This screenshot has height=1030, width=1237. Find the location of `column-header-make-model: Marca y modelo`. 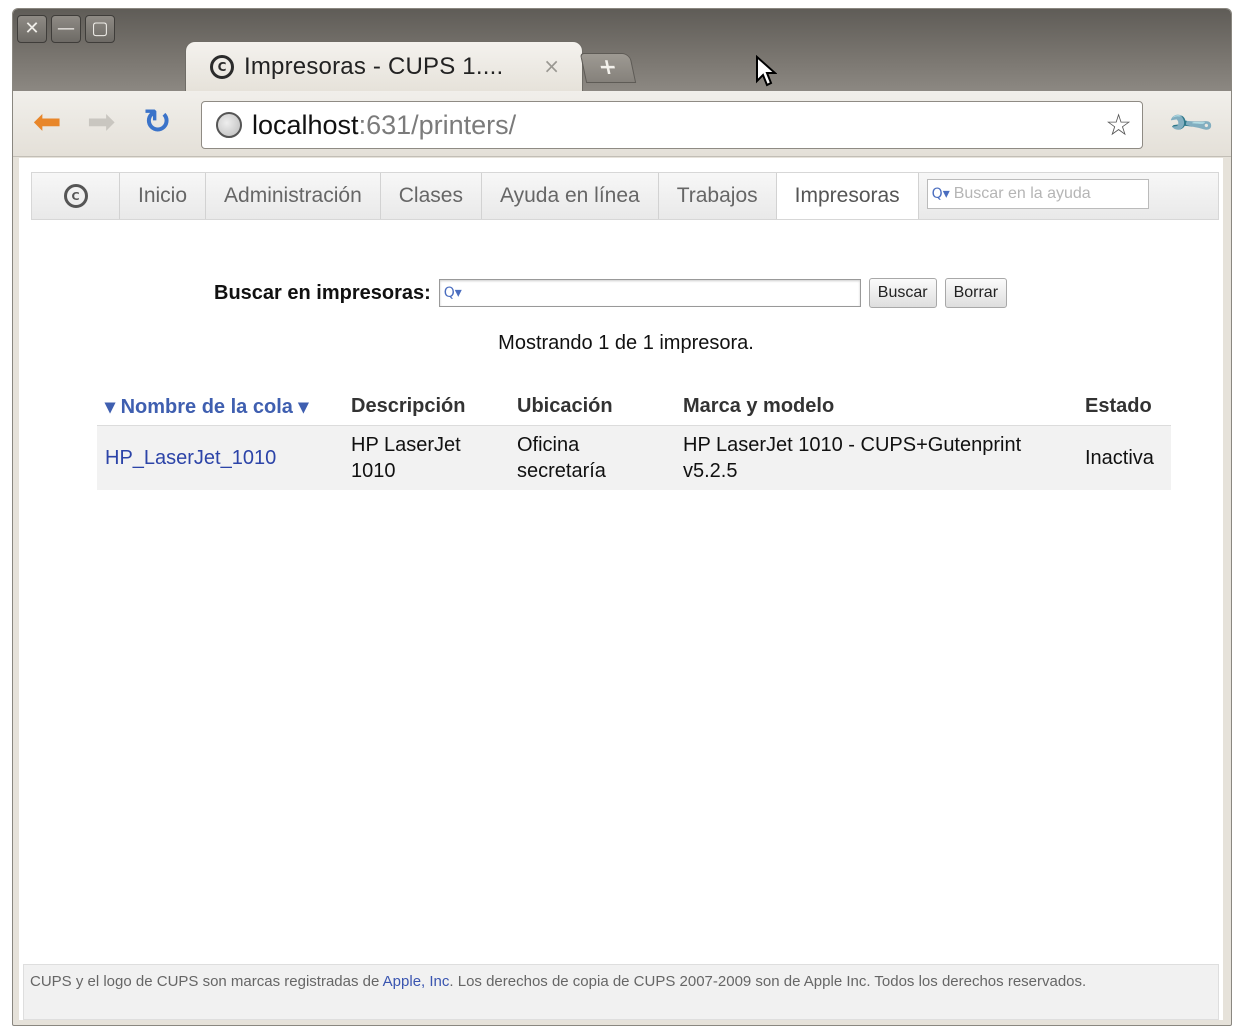

column-header-make-model: Marca y modelo is located at coordinates (876, 406).